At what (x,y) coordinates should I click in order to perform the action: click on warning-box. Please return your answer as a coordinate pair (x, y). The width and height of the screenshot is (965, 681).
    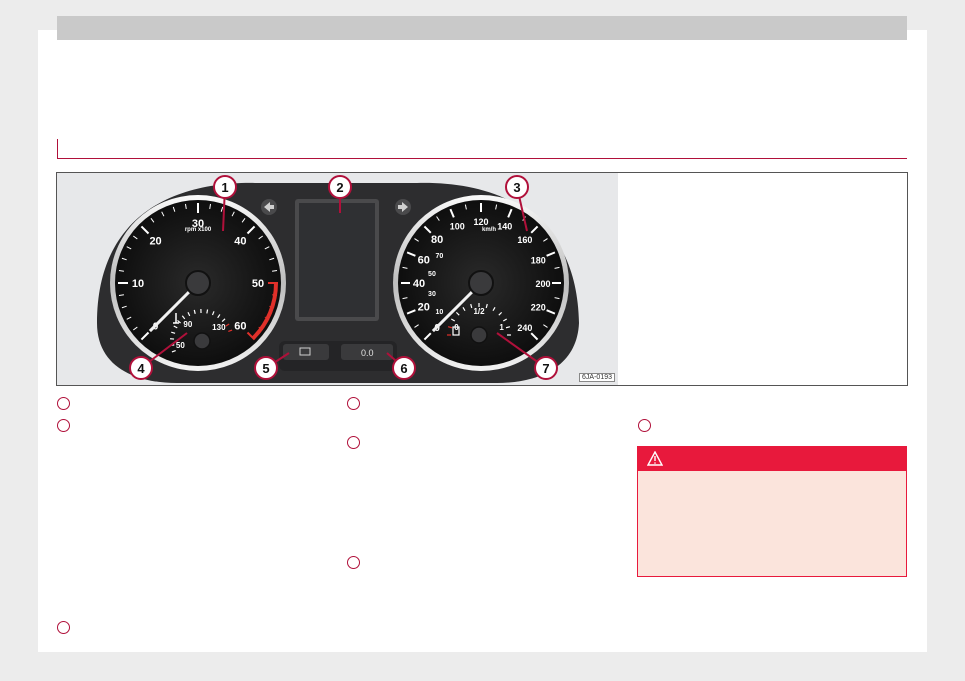
    Looking at the image, I should click on (772, 511).